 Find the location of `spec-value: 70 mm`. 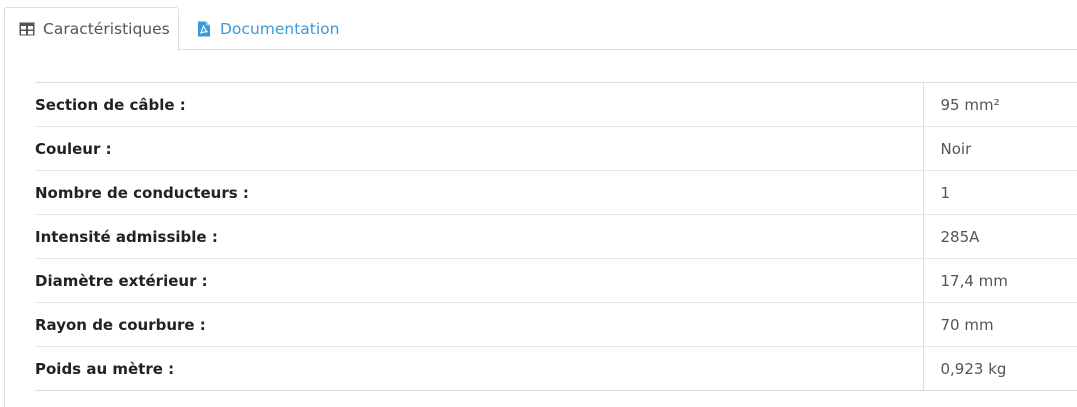

spec-value: 70 mm is located at coordinates (999, 324).